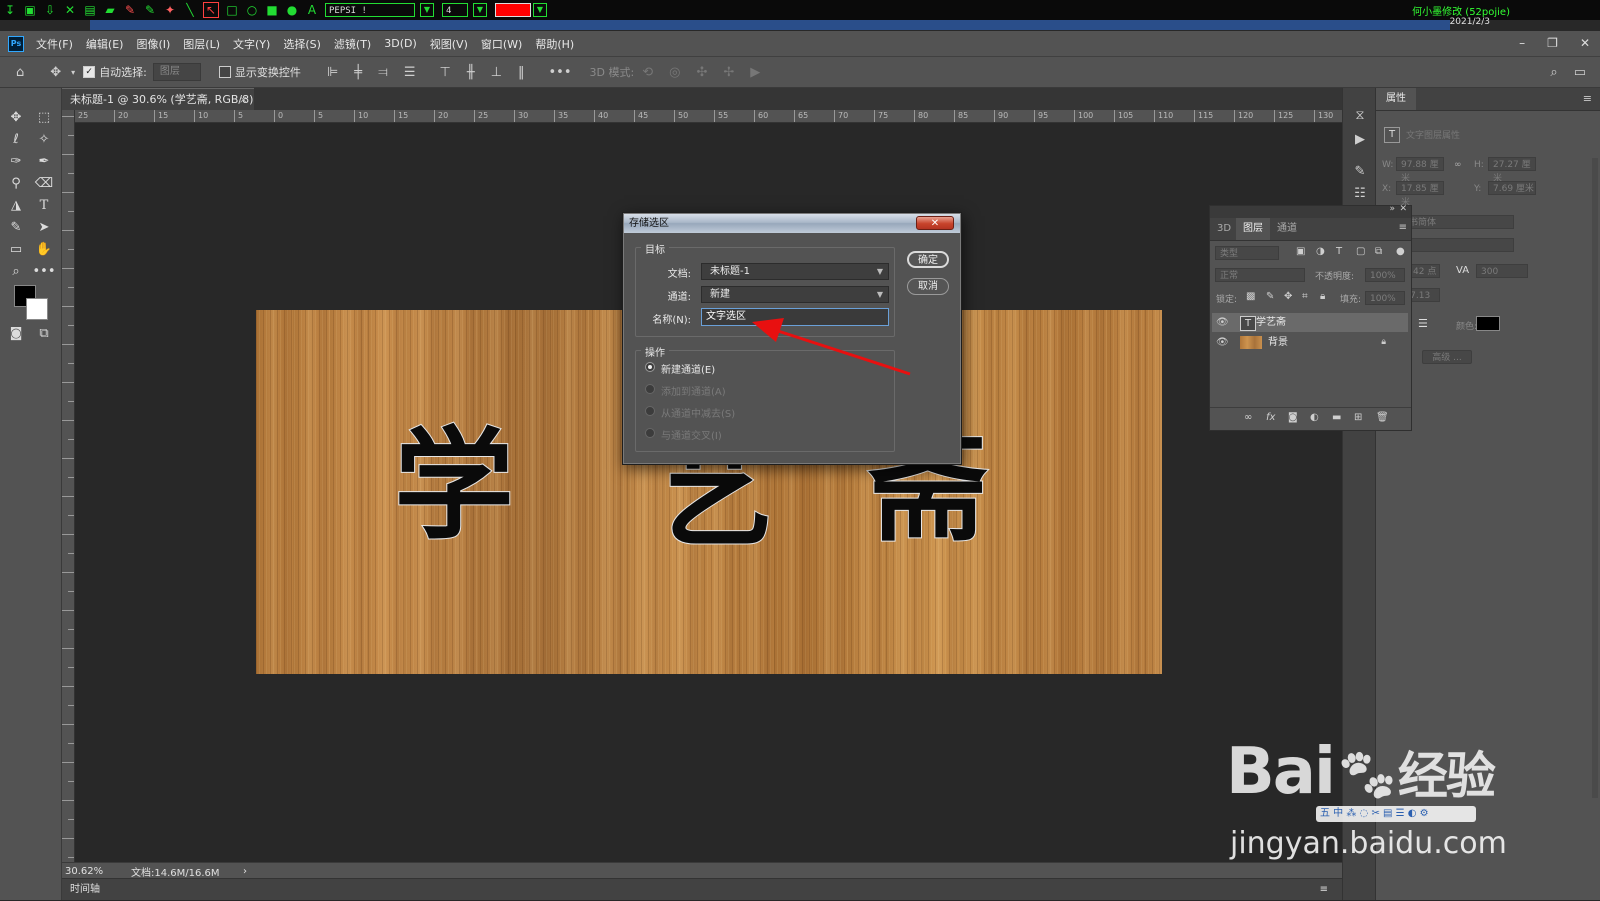 This screenshot has width=1600, height=901. I want to click on rectangle-icon: □, so click(232, 10).